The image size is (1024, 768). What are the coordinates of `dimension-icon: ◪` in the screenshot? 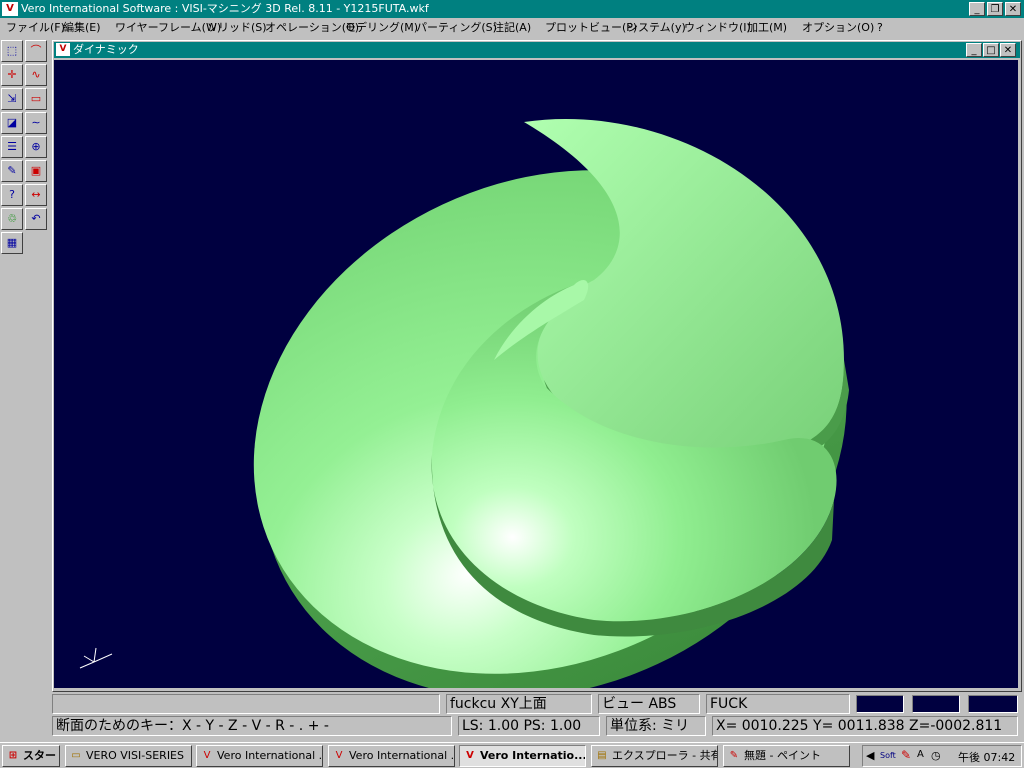 It's located at (12, 123).